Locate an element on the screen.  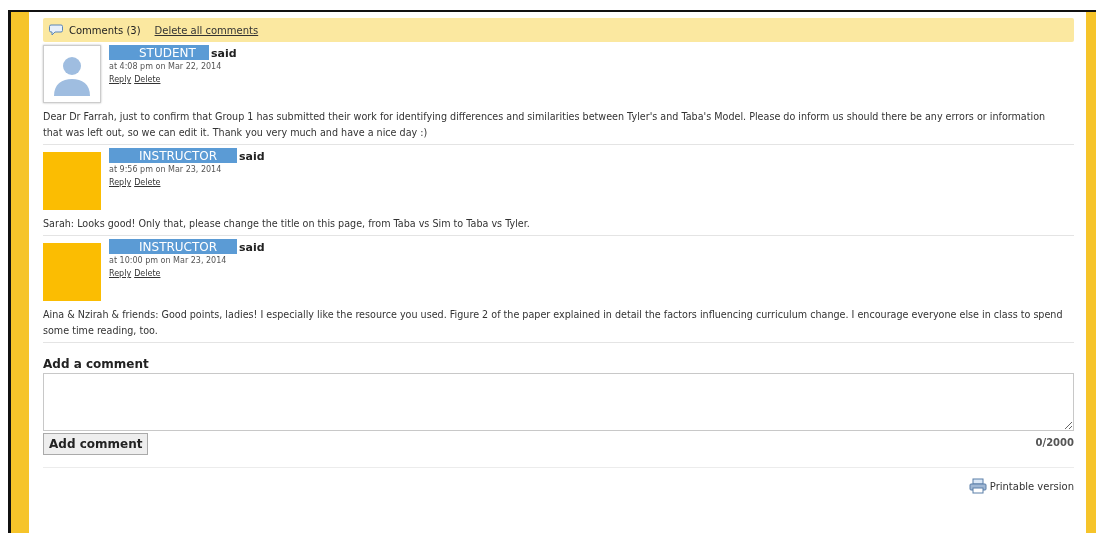
add-comment-button: Add comment is located at coordinates (96, 444).